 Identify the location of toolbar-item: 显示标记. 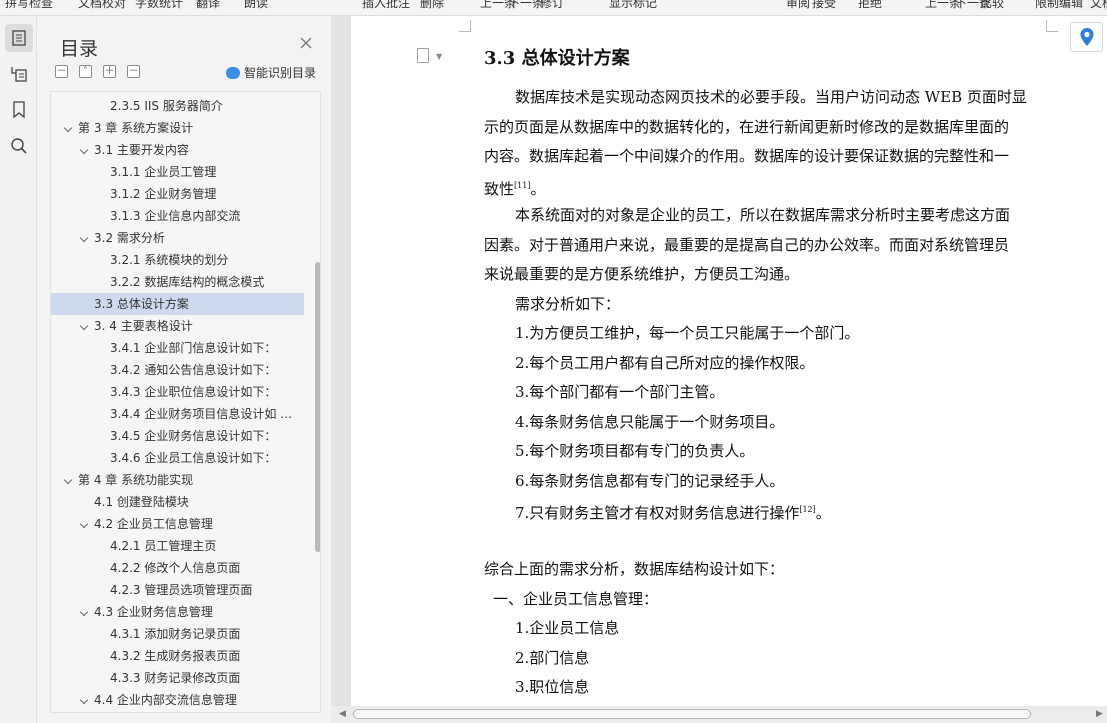
(633, 5).